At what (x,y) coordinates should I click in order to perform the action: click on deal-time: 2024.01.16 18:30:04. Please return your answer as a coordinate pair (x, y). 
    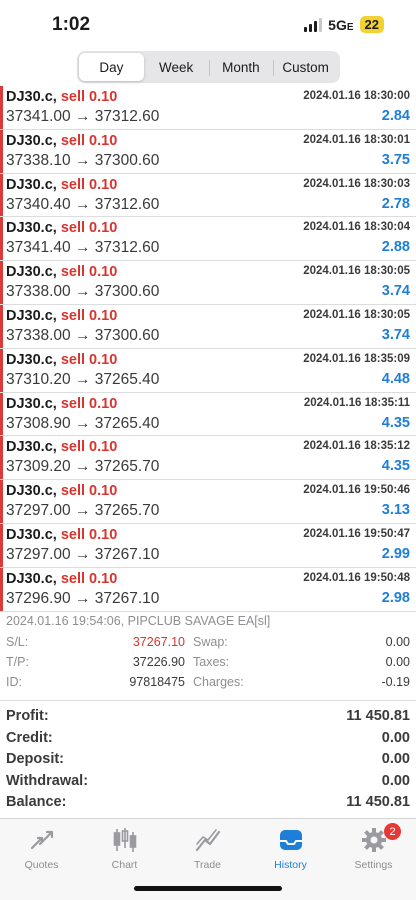
    Looking at the image, I should click on (356, 227).